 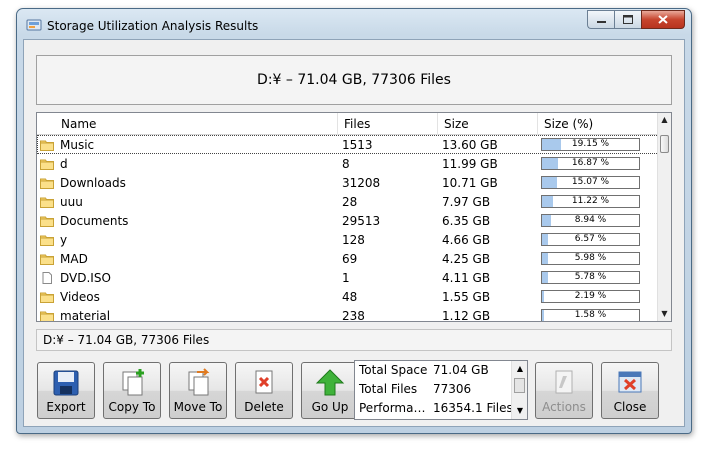 What do you see at coordinates (590, 258) in the screenshot?
I see `usage-bar-label: 5.98 %` at bounding box center [590, 258].